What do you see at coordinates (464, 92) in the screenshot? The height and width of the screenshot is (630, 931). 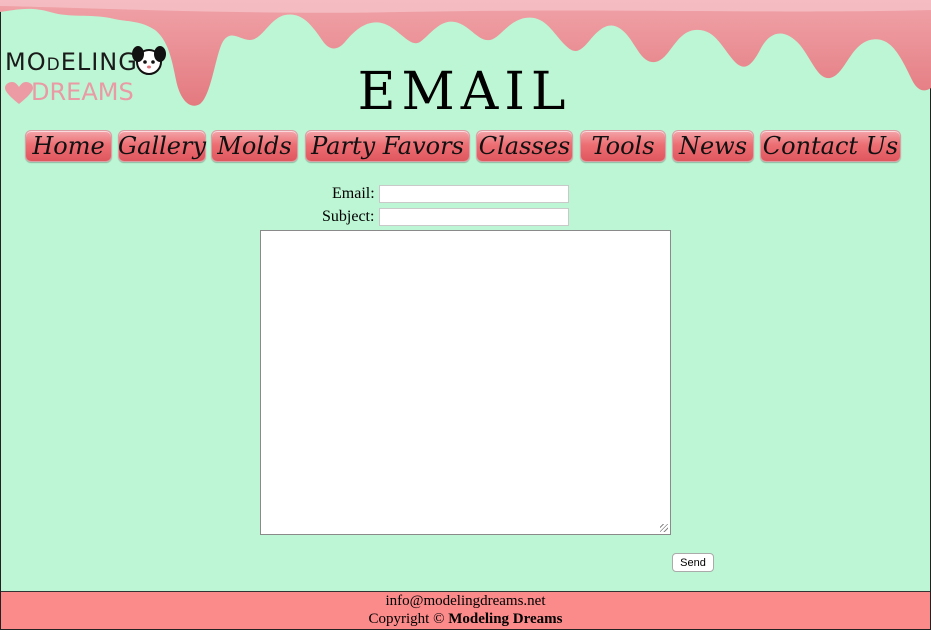 I see `page-title: EMAIL` at bounding box center [464, 92].